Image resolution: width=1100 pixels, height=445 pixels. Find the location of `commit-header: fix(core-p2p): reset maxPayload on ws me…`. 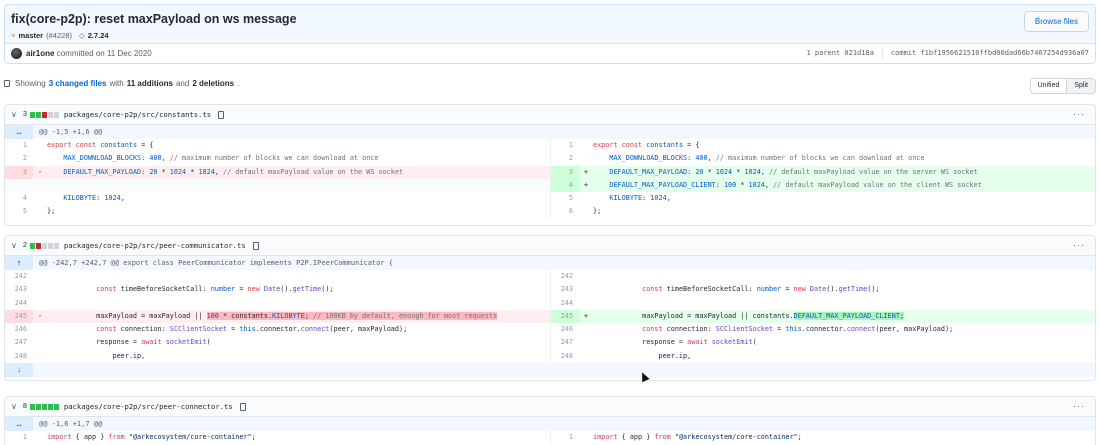

commit-header: fix(core-p2p): reset maxPayload on ws me… is located at coordinates (550, 34).